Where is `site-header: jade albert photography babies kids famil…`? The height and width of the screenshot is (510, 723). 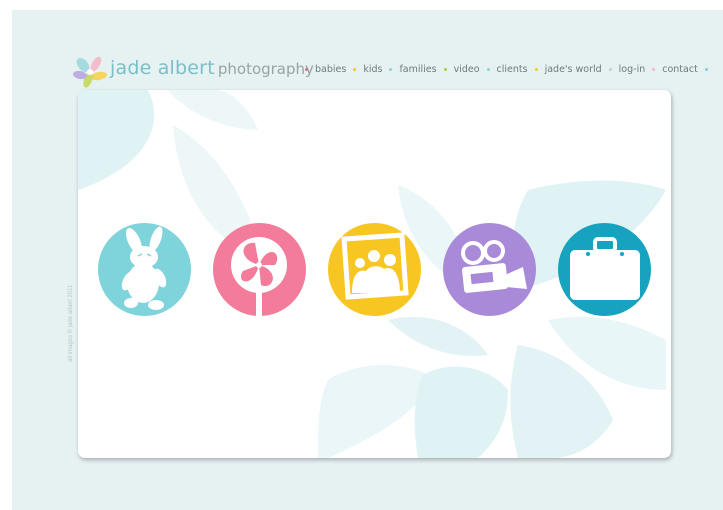 site-header: jade albert photography babies kids famil… is located at coordinates (390, 70).